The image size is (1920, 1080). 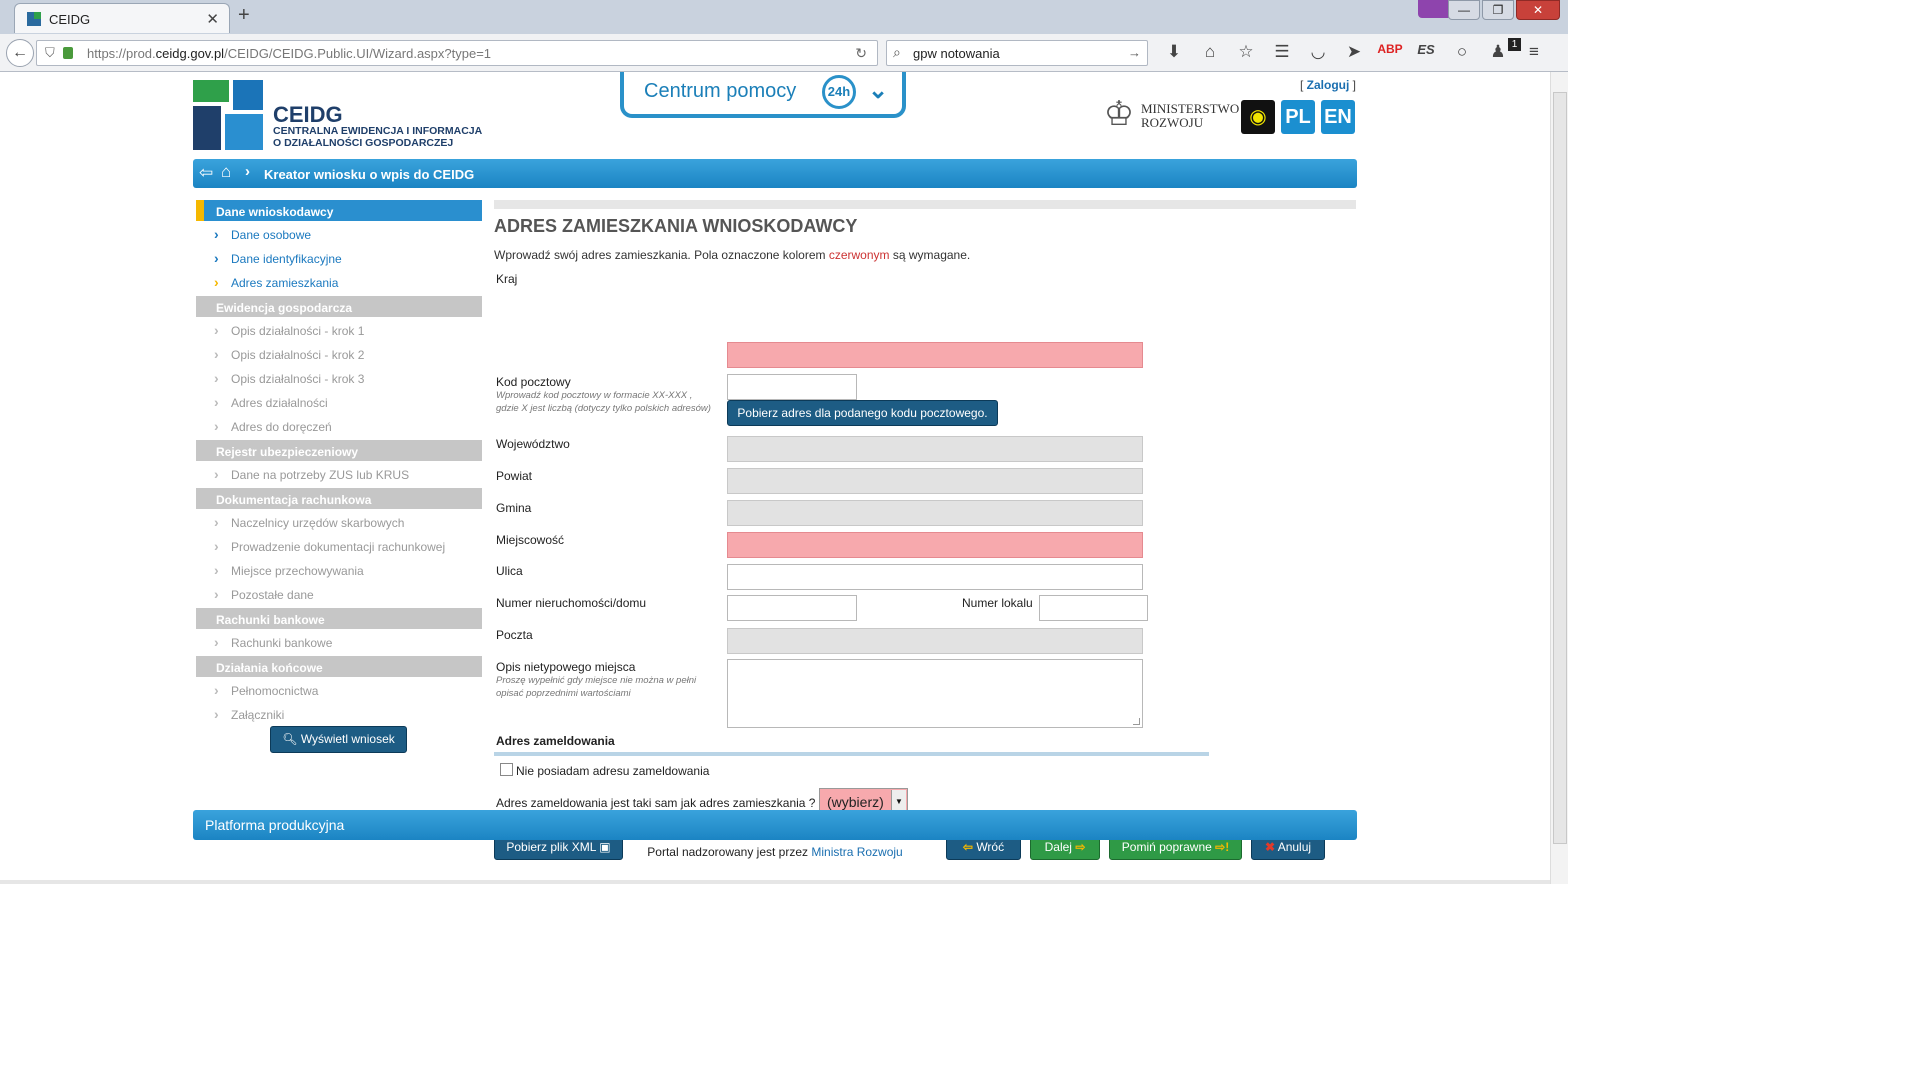 What do you see at coordinates (1462, 52) in the screenshot?
I see `chat-icon: ○` at bounding box center [1462, 52].